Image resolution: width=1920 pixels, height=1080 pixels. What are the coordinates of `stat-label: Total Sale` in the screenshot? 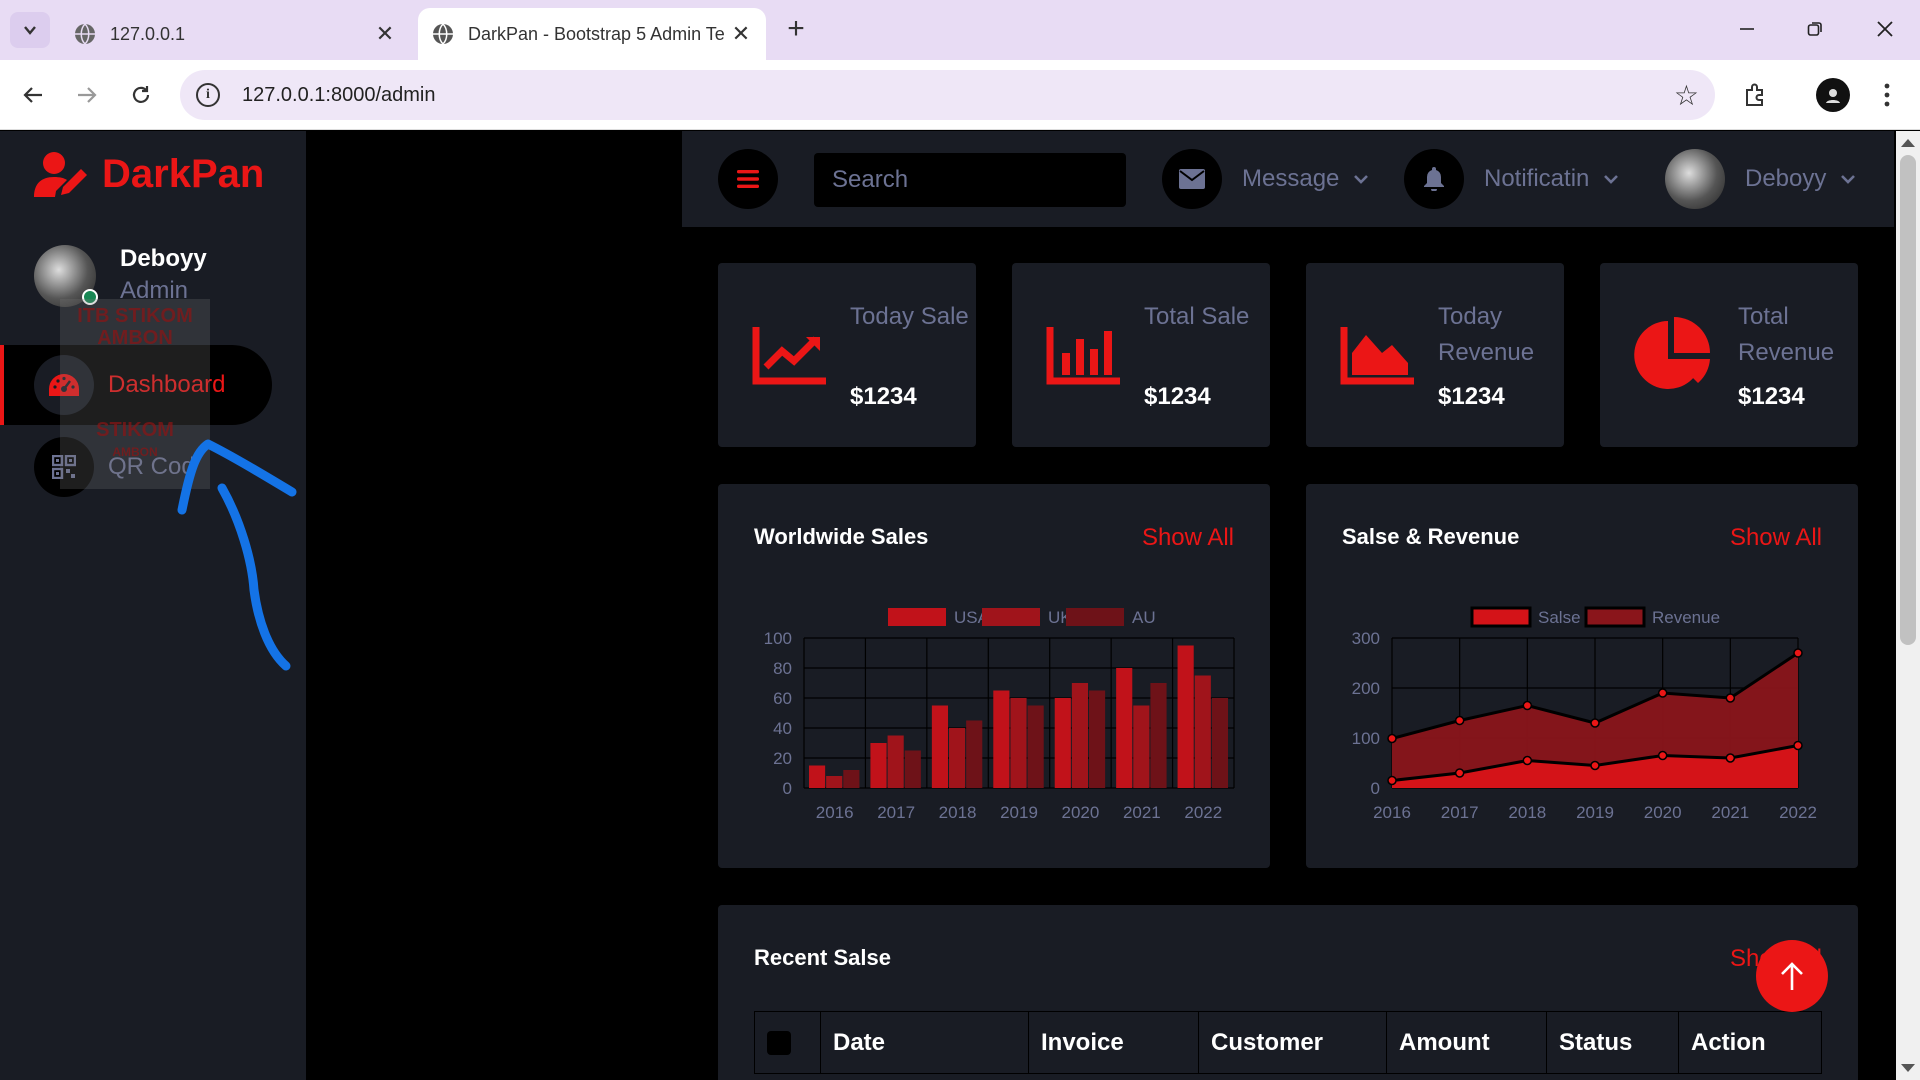 It's located at (1197, 316).